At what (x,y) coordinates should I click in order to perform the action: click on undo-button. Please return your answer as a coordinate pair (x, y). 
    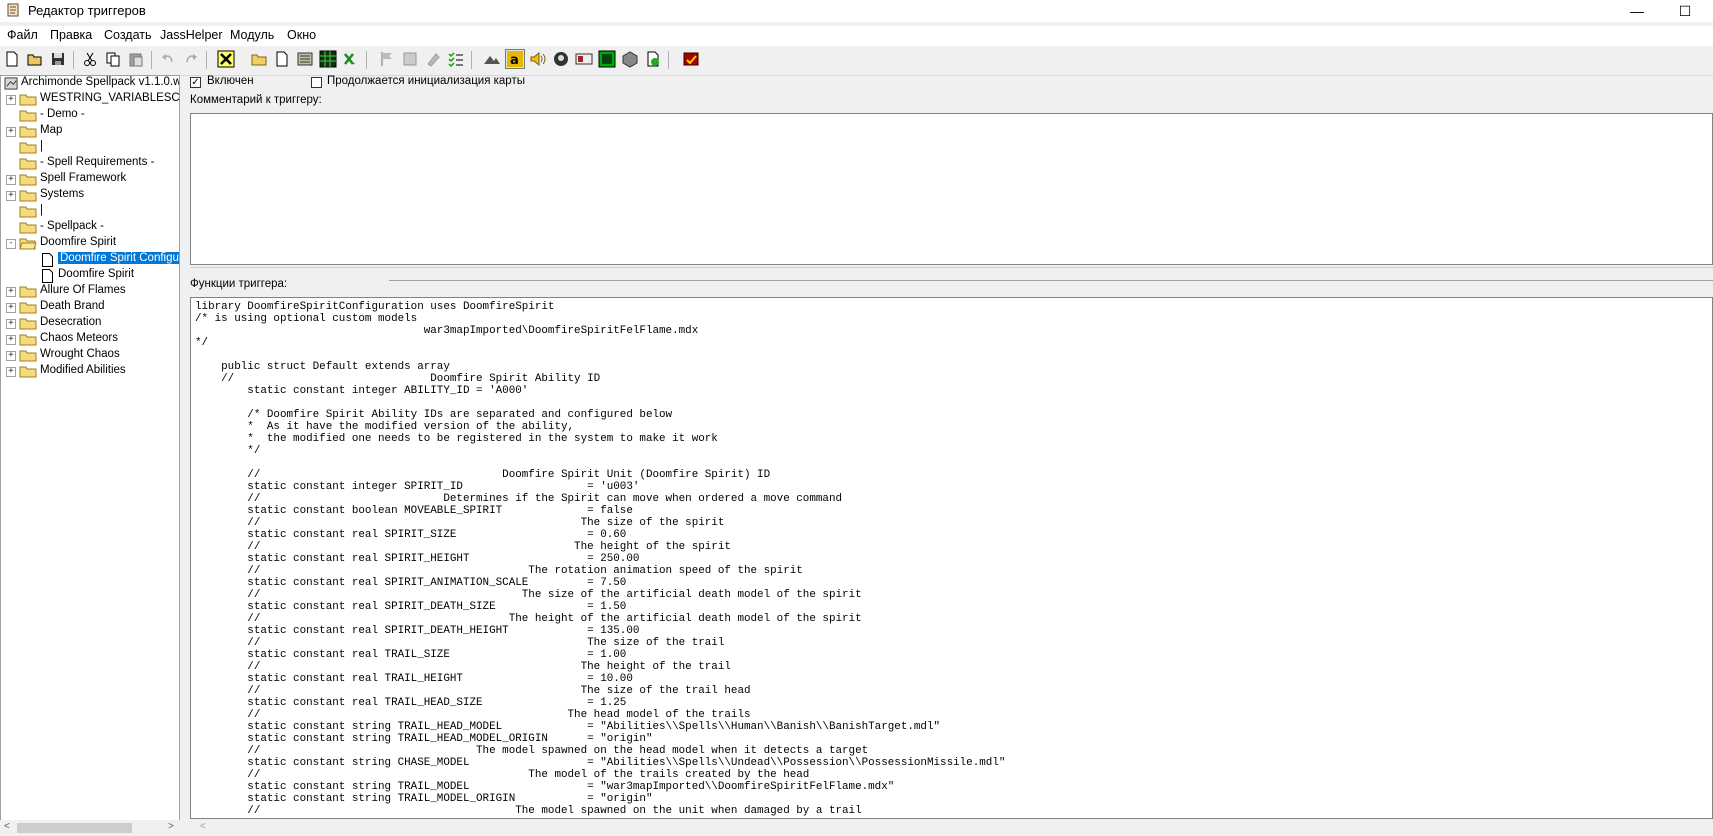
    Looking at the image, I should click on (168, 59).